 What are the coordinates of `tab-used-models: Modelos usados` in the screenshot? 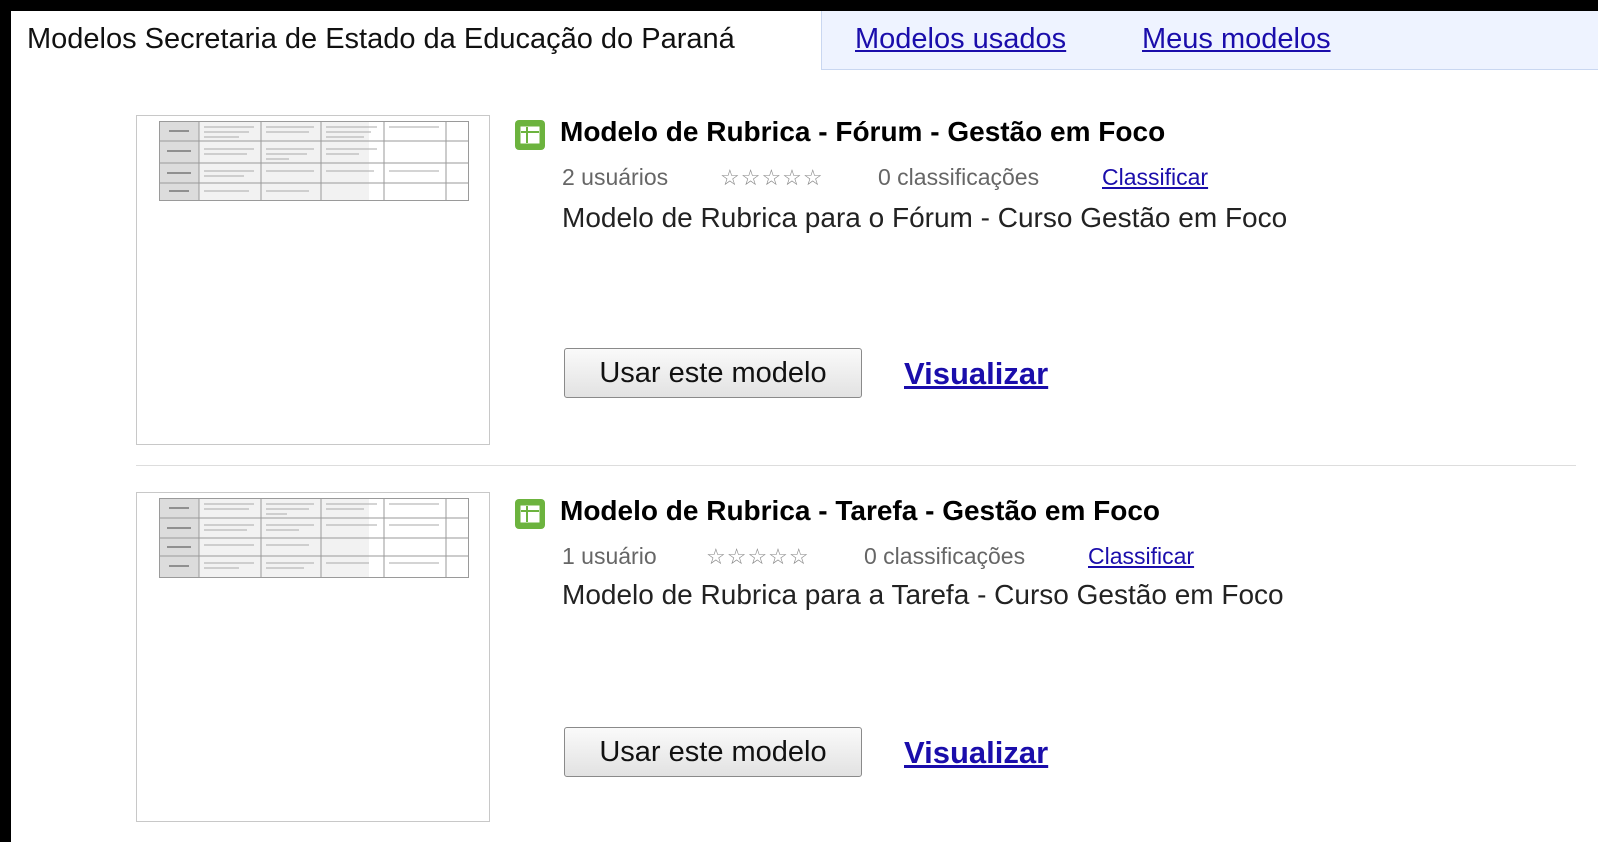 It's located at (960, 39).